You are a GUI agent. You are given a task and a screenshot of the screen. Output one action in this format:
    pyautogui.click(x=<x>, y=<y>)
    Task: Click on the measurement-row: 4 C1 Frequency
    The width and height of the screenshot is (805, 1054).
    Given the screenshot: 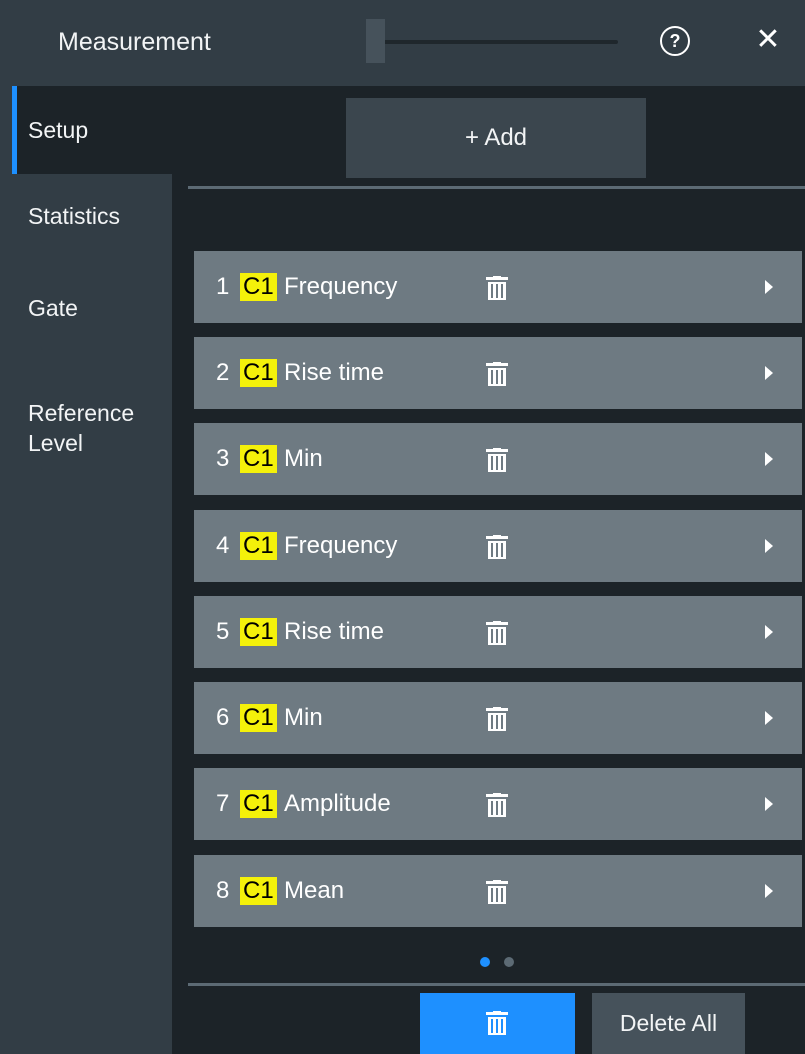 What is the action you would take?
    pyautogui.click(x=498, y=546)
    